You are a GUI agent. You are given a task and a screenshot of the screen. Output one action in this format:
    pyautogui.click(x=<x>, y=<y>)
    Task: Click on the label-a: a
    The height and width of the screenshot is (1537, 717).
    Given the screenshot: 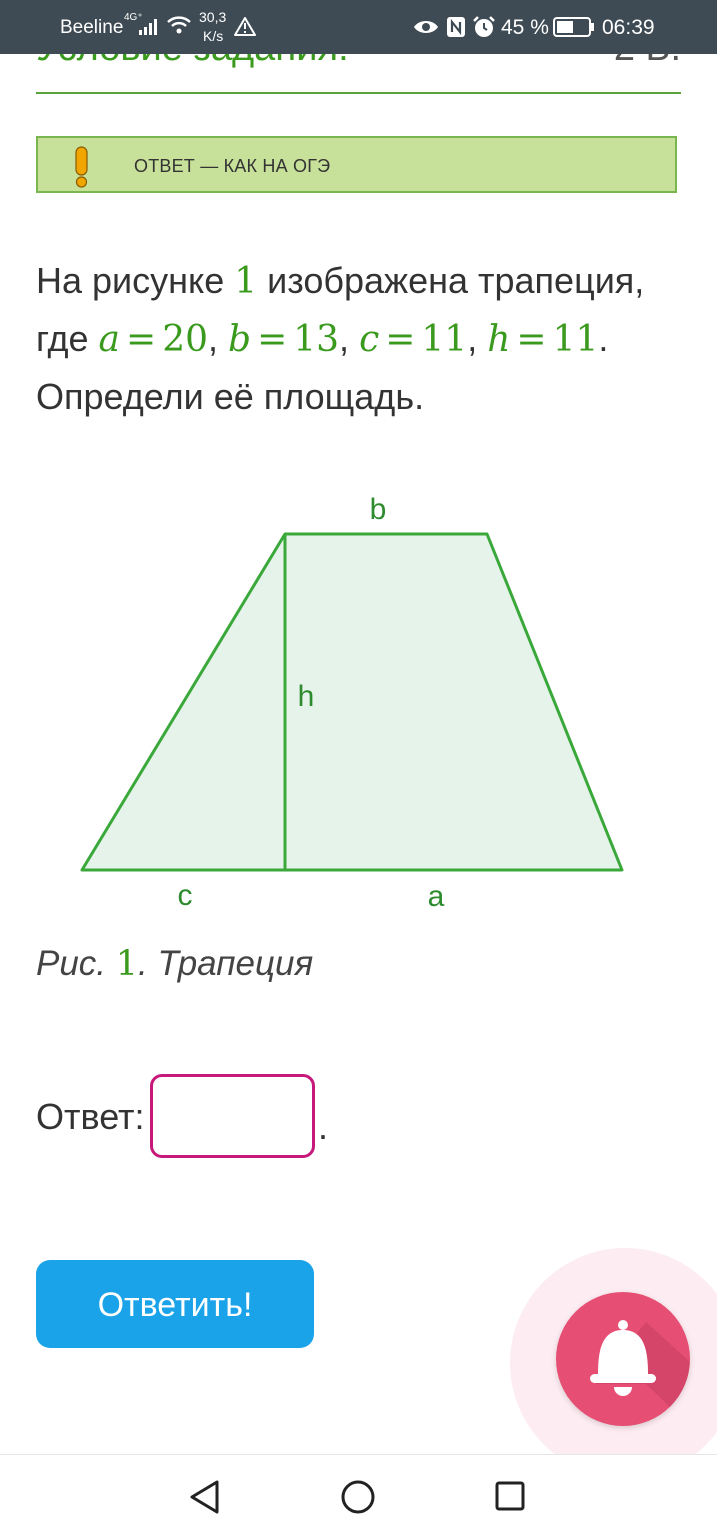 What is the action you would take?
    pyautogui.click(x=436, y=896)
    